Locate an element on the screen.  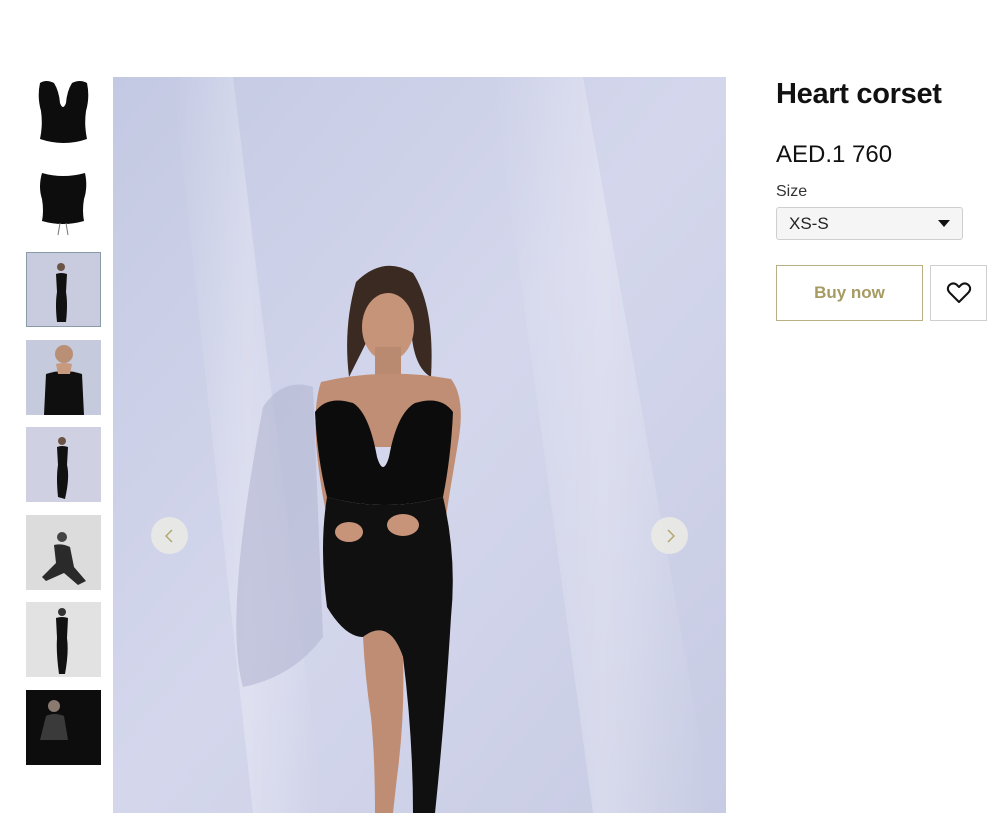
wishlist-button is located at coordinates (958, 293).